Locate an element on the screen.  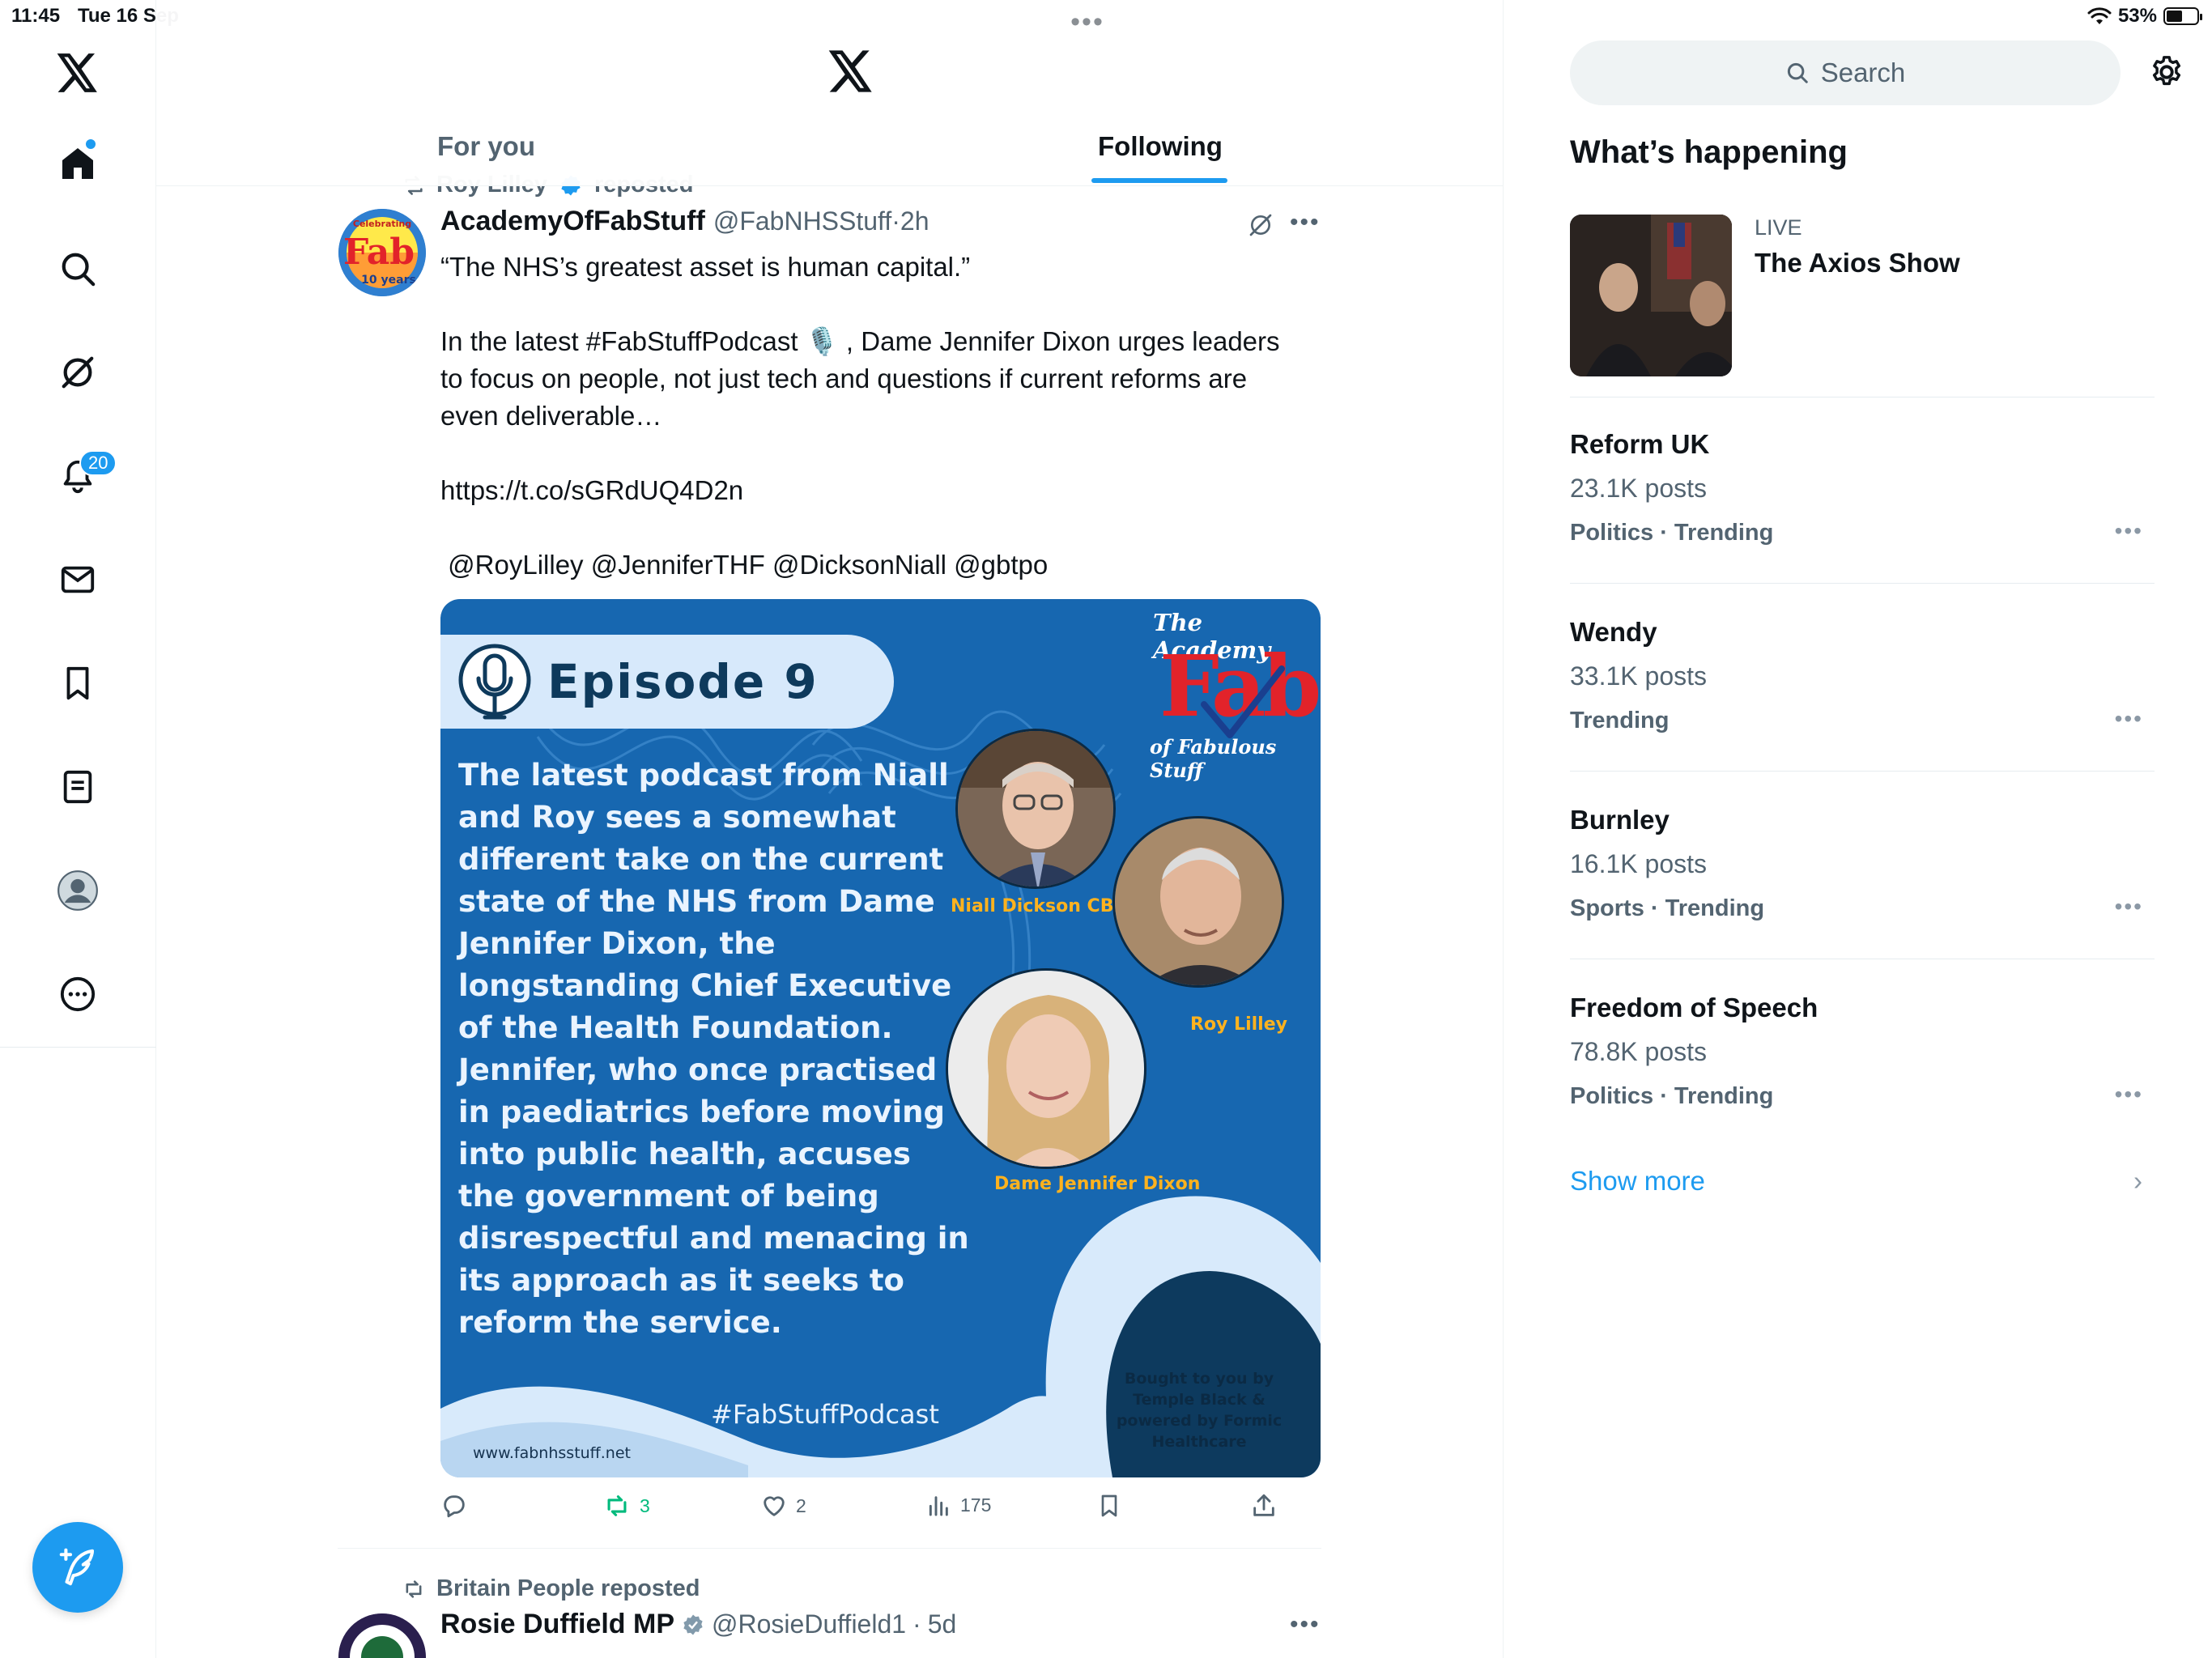
views-chart-icon is located at coordinates (939, 1506).